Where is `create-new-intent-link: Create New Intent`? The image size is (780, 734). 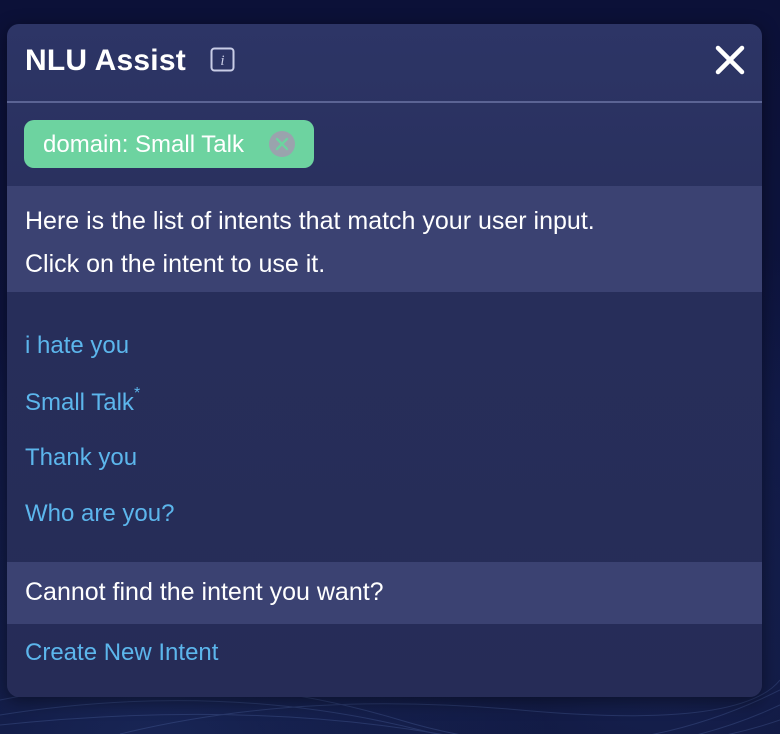 create-new-intent-link: Create New Intent is located at coordinates (121, 653).